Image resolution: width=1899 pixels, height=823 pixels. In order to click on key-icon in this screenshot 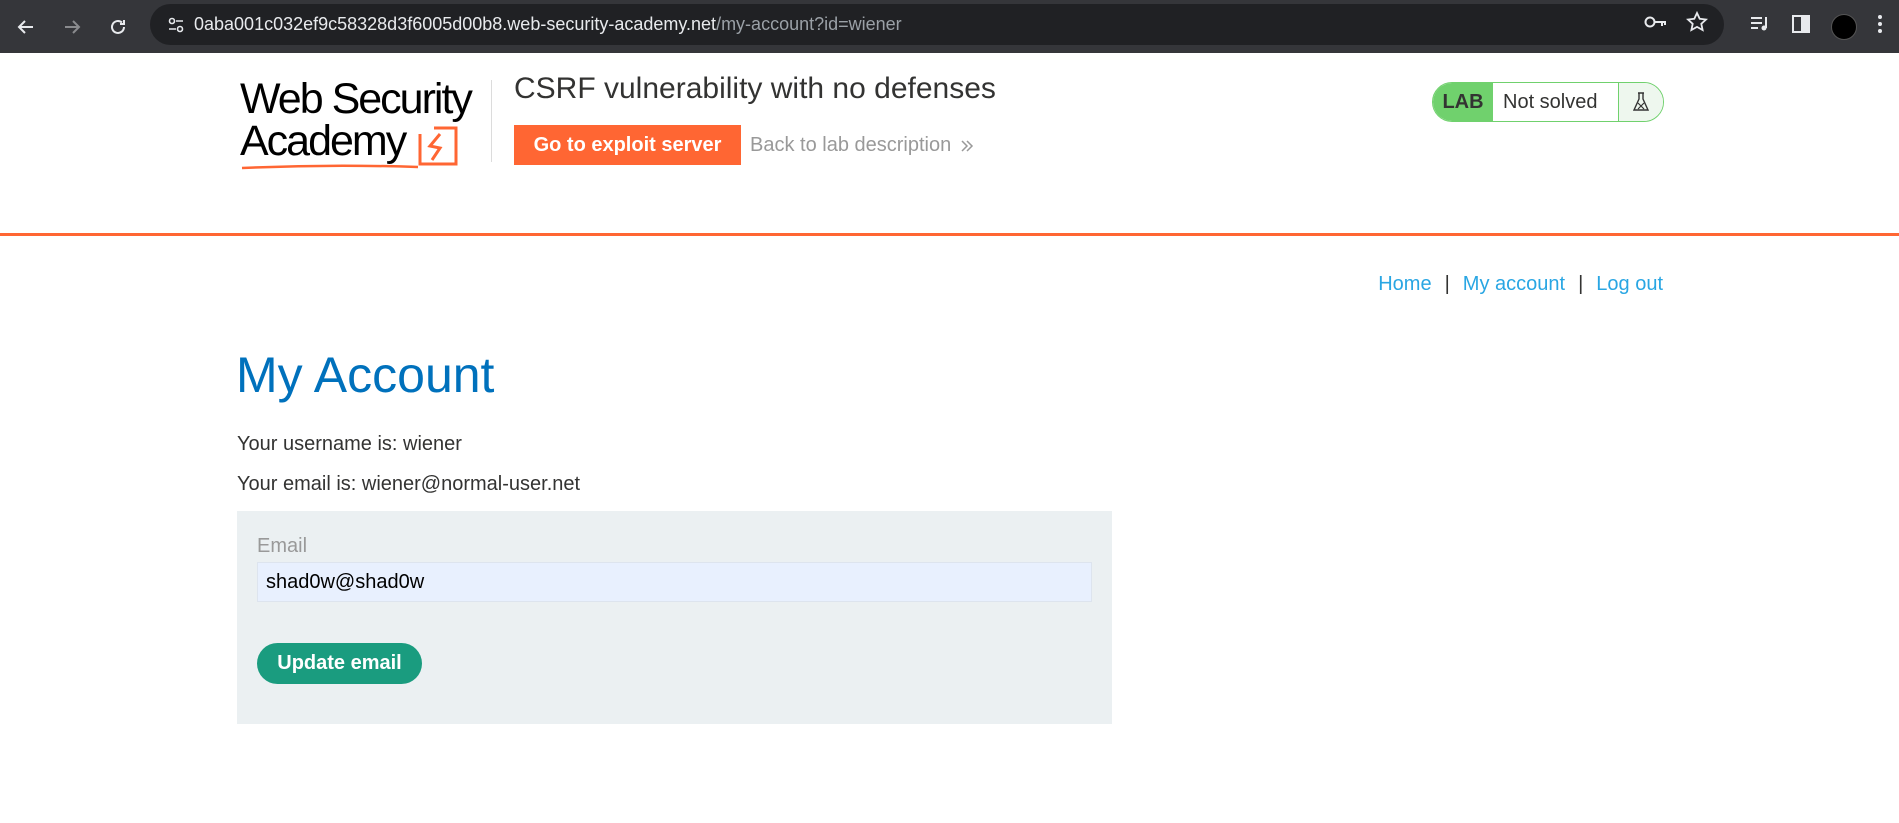, I will do `click(1656, 24)`.